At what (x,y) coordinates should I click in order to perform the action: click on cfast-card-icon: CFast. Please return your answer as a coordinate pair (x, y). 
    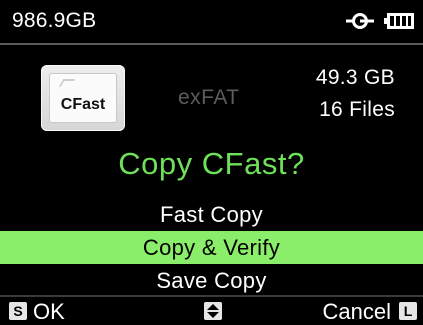
    Looking at the image, I should click on (83, 98).